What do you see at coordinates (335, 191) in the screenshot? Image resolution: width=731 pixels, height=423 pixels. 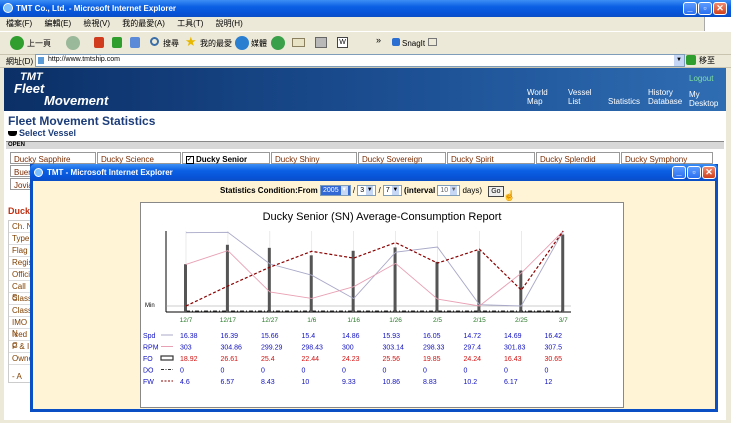 I see `year-select: 2005 ▼` at bounding box center [335, 191].